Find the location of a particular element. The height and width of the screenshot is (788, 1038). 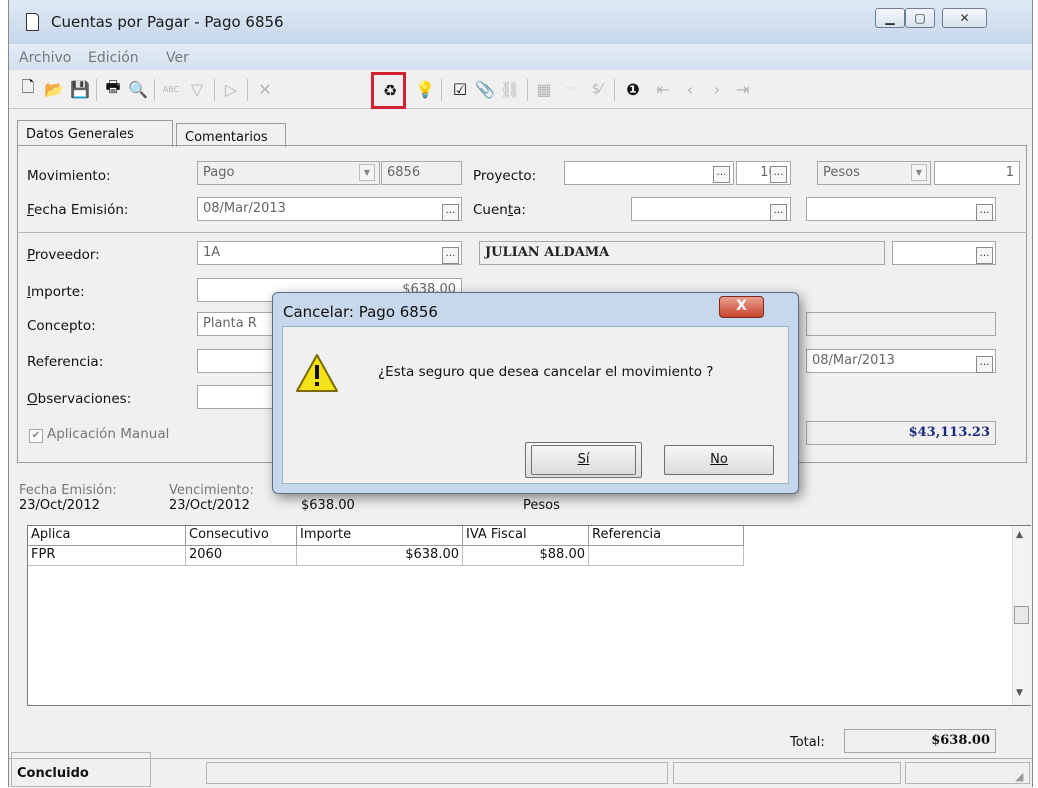

referencia-label: Referencia: is located at coordinates (65, 362).